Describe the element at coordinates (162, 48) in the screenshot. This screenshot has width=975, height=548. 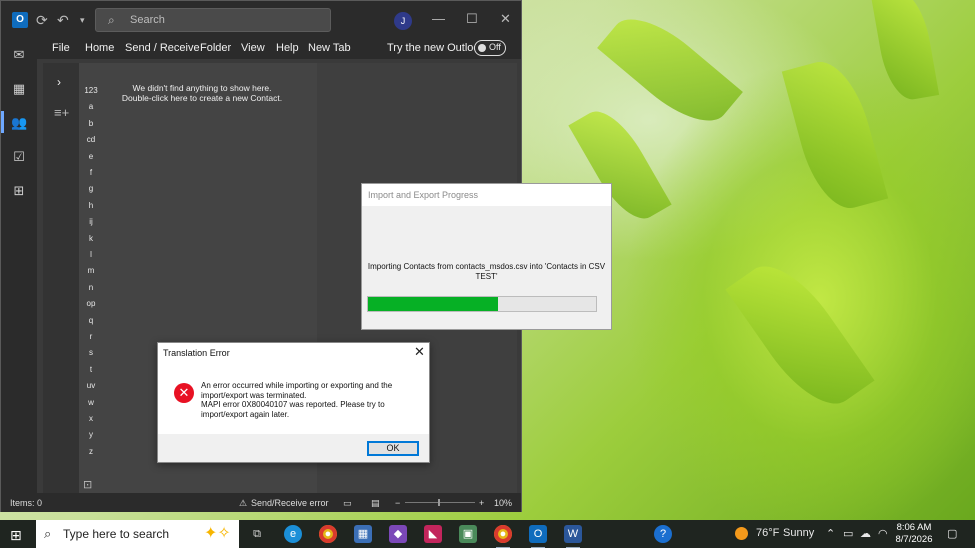
I see `tab-send-receive: Send / Receive` at that location.